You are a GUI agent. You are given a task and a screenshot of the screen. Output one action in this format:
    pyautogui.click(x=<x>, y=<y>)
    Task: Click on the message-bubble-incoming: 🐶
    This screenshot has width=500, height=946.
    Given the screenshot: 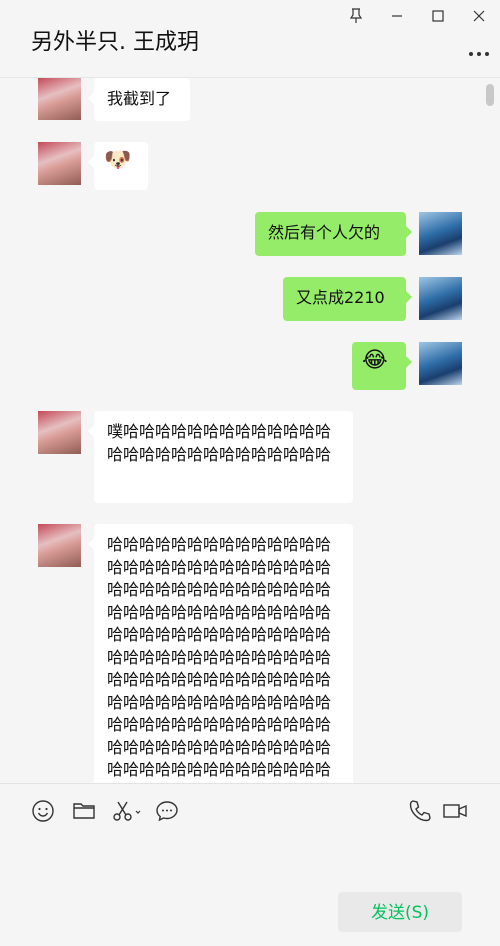 What is the action you would take?
    pyautogui.click(x=118, y=166)
    